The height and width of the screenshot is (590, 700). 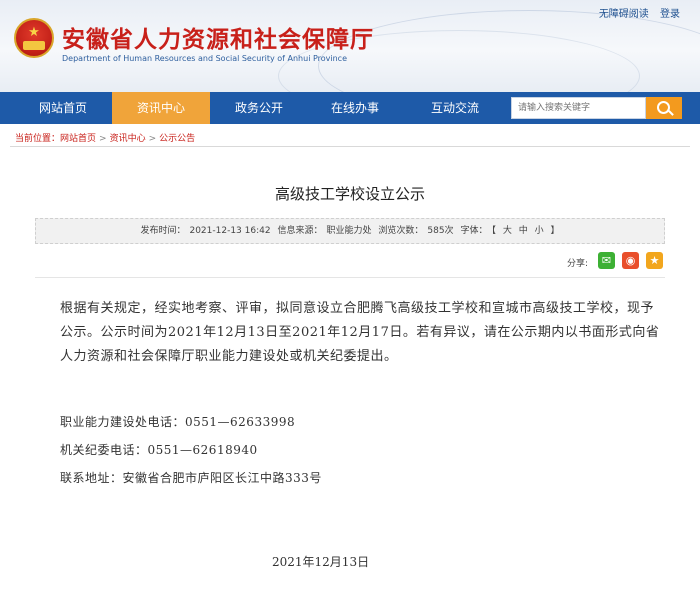 I want to click on wechat-share-button: ✉, so click(x=606, y=260).